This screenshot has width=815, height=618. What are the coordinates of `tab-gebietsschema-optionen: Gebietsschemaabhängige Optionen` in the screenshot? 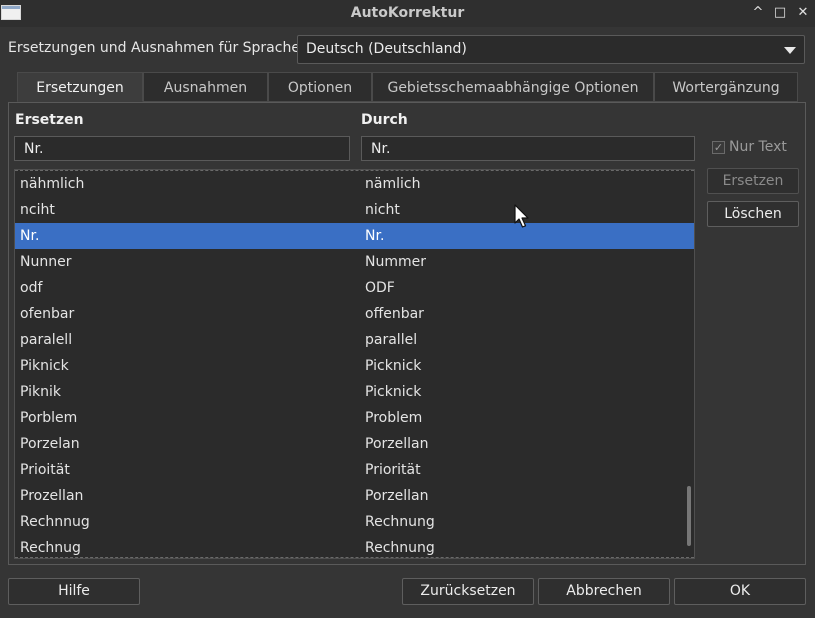 It's located at (513, 87).